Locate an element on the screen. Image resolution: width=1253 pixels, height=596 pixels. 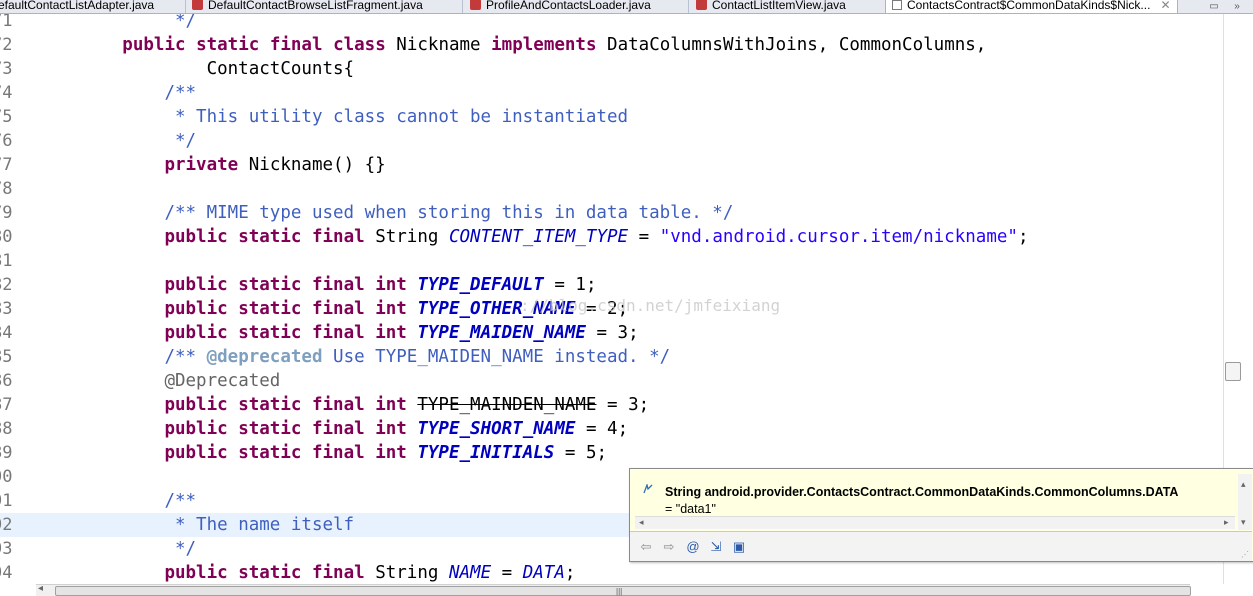
hover-scroll-left-icon: ◂ is located at coordinates (641, 522).